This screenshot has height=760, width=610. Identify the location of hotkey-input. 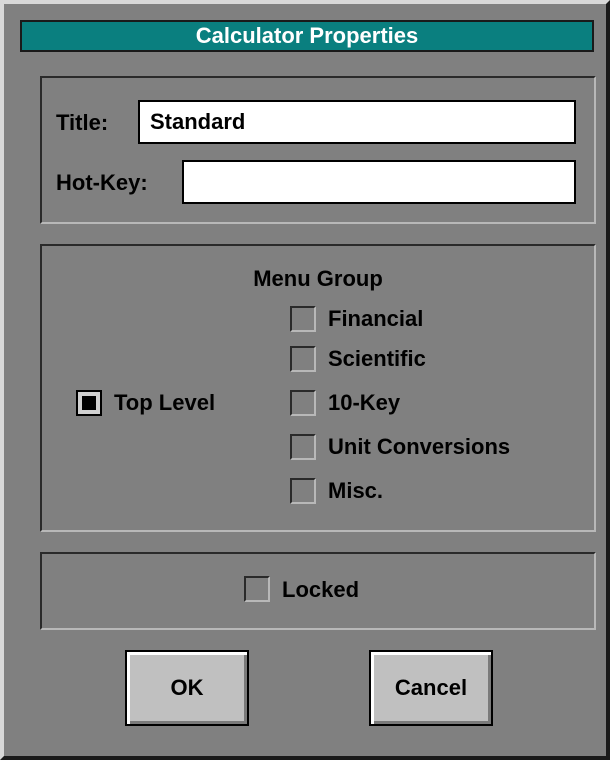
(379, 182).